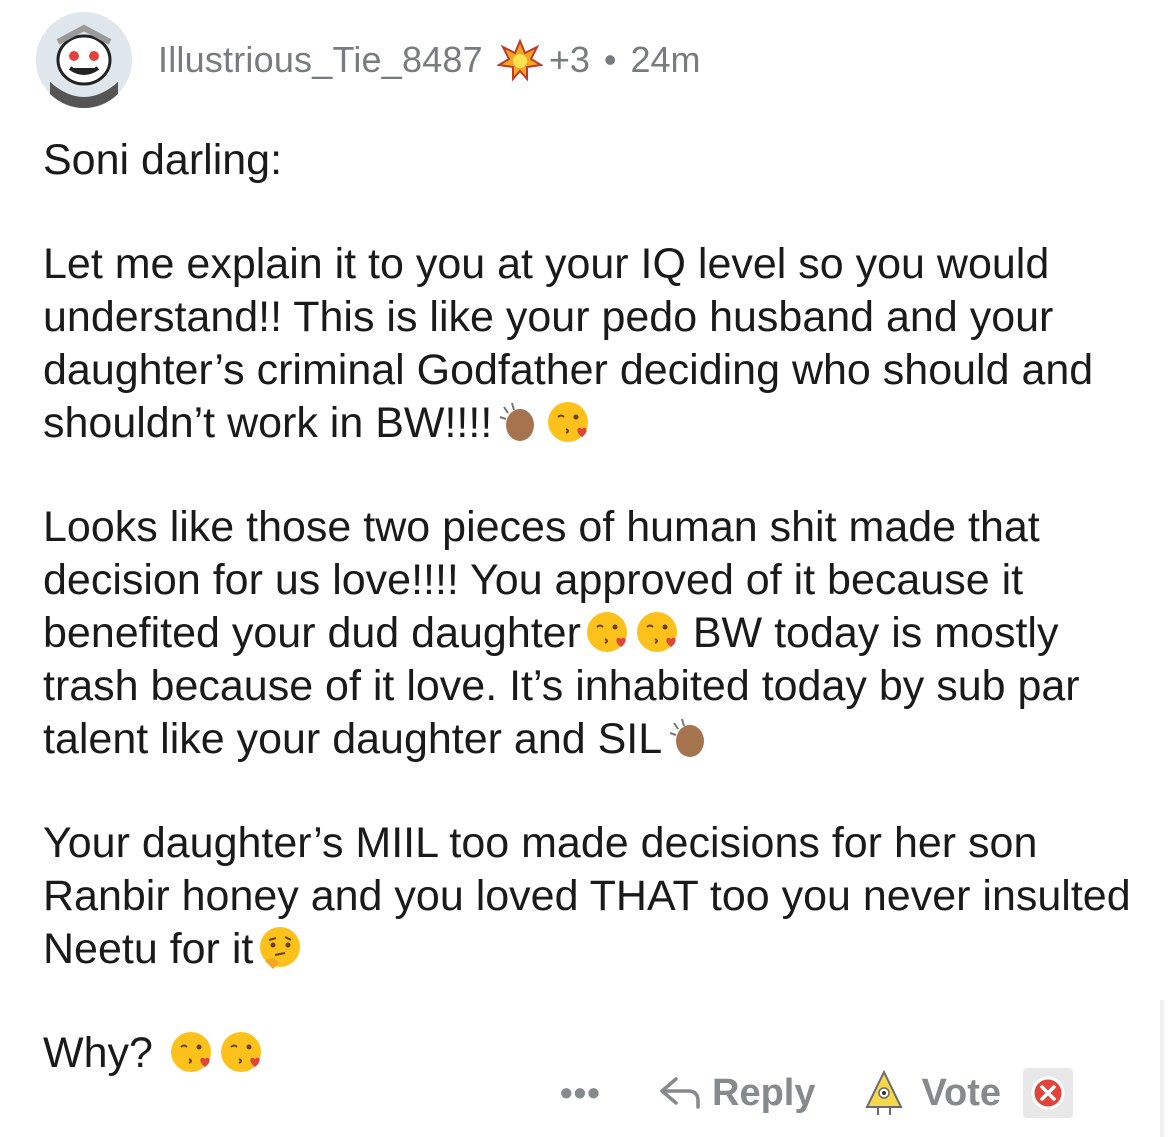 This screenshot has height=1137, width=1170. Describe the element at coordinates (320, 60) in the screenshot. I see `username: Illustrious_Tie_8487` at that location.